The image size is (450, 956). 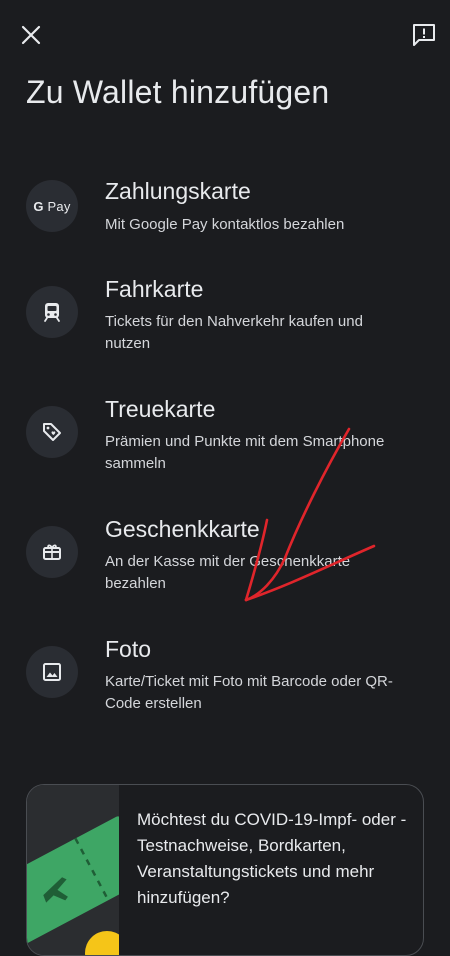 I want to click on option-title: Treuekarte, so click(x=160, y=409).